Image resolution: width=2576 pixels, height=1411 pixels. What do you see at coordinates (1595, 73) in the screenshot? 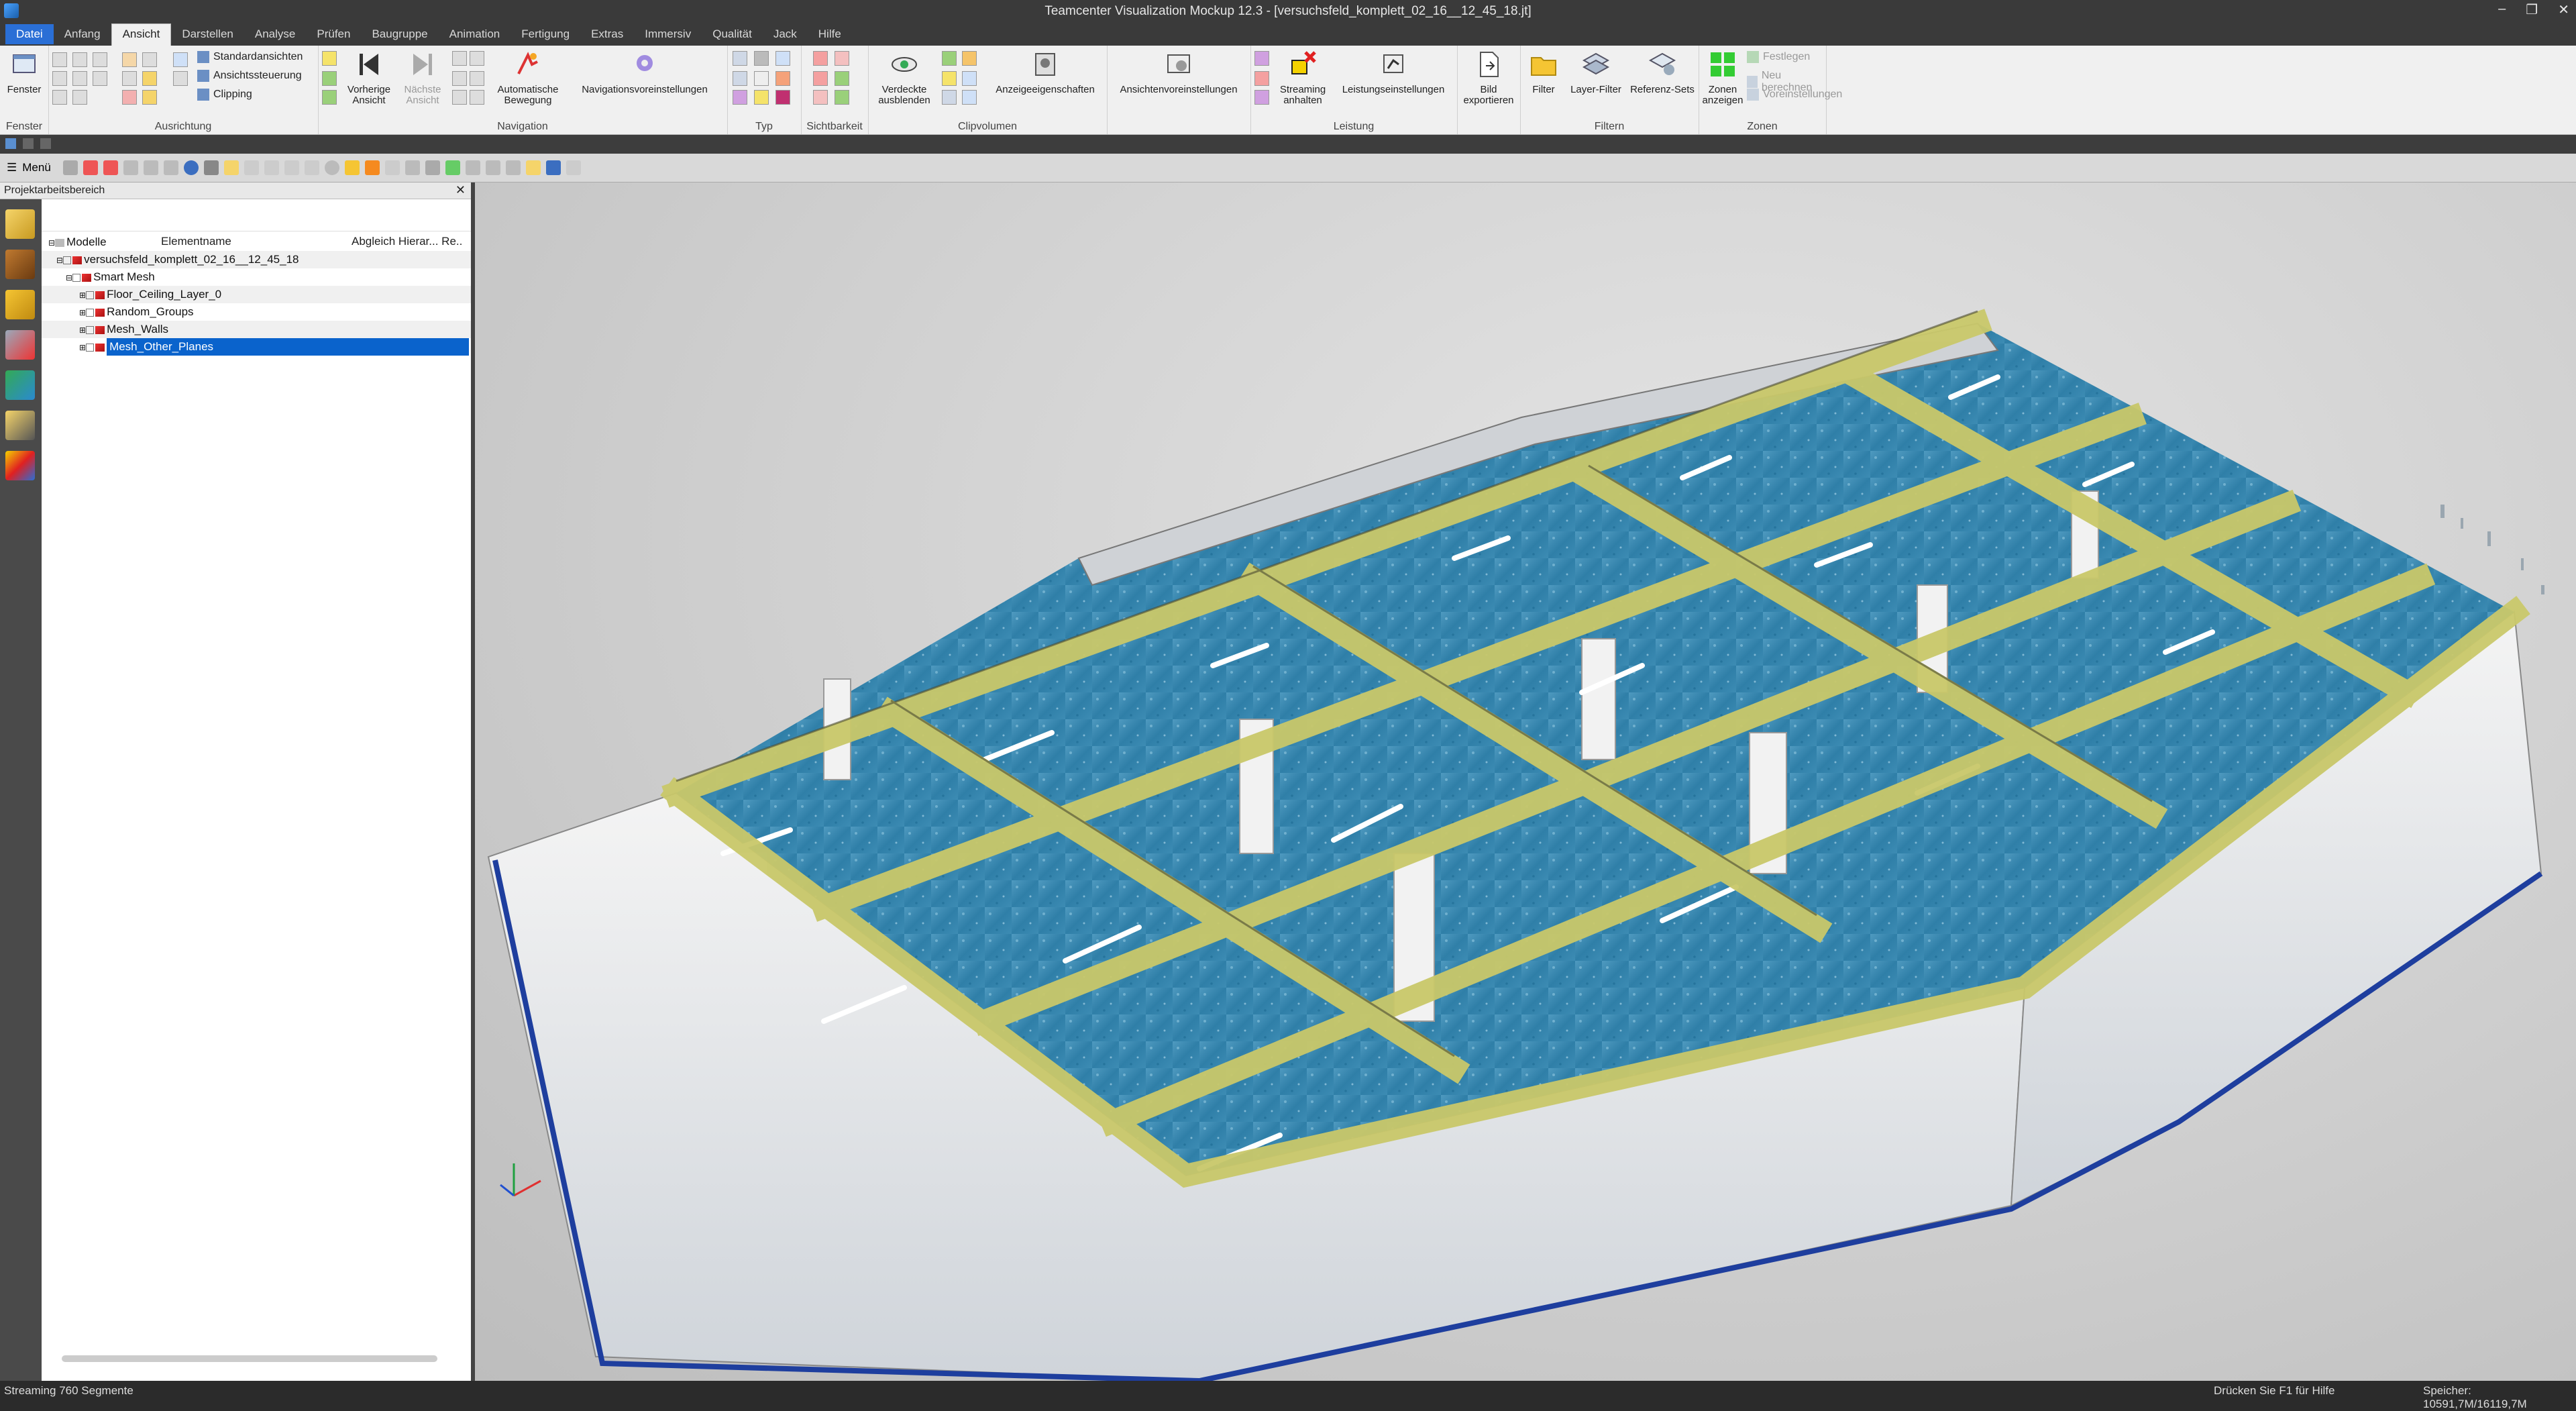
I see `layer-filter-button: Layer-Filter` at bounding box center [1595, 73].